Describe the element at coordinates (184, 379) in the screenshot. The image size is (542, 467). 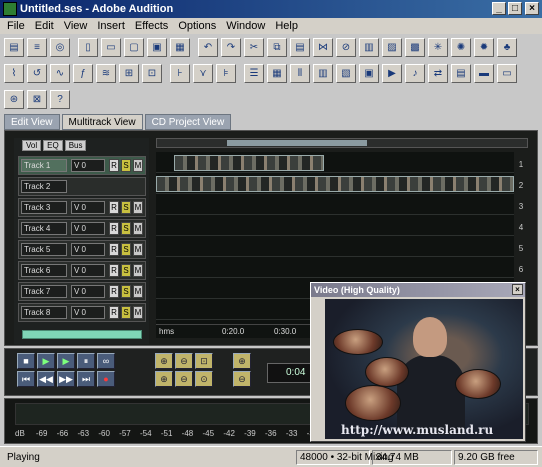
I see `zoom-right-icon: ⊖` at that location.